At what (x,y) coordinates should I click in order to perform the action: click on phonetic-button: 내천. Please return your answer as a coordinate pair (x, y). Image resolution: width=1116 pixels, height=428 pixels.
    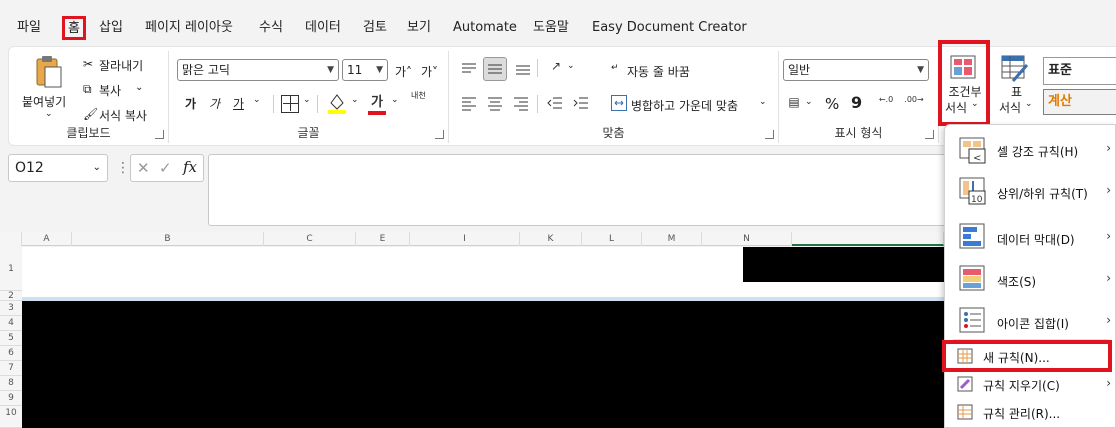
    Looking at the image, I should click on (420, 95).